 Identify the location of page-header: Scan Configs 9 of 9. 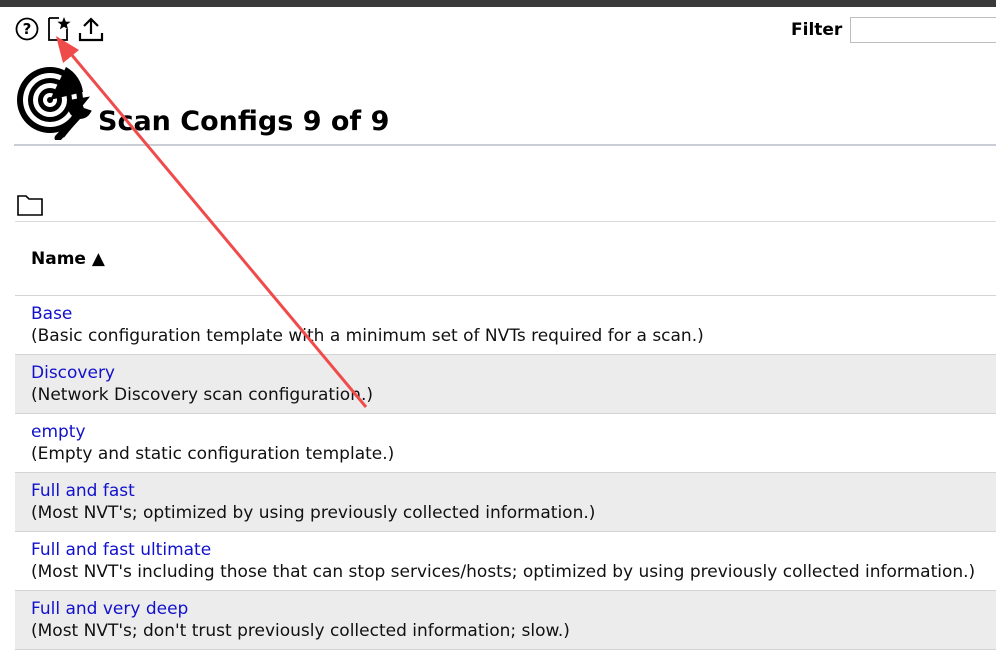
(505, 104).